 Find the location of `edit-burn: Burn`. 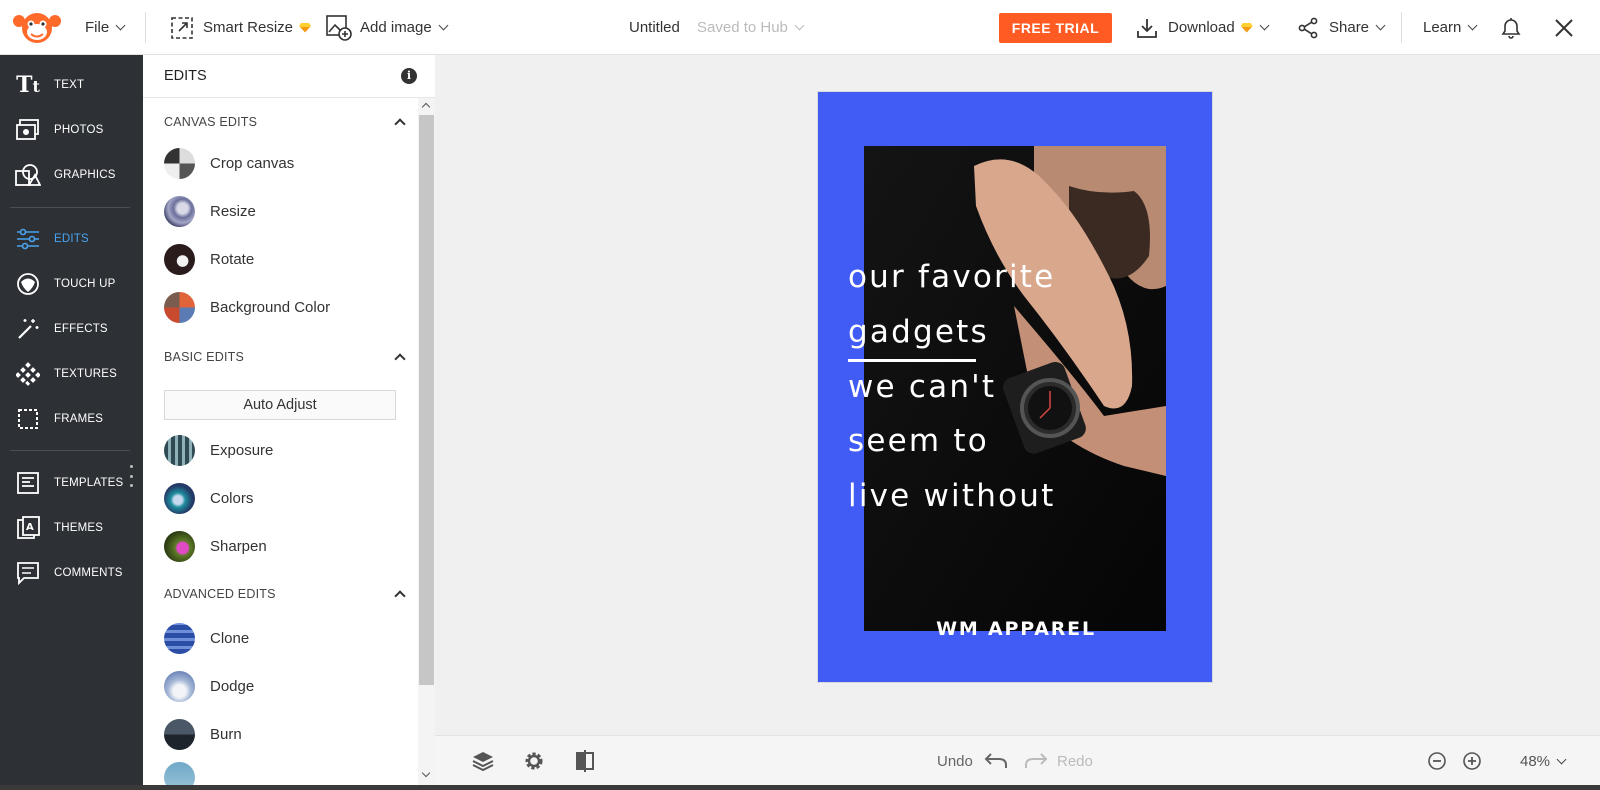

edit-burn: Burn is located at coordinates (289, 734).